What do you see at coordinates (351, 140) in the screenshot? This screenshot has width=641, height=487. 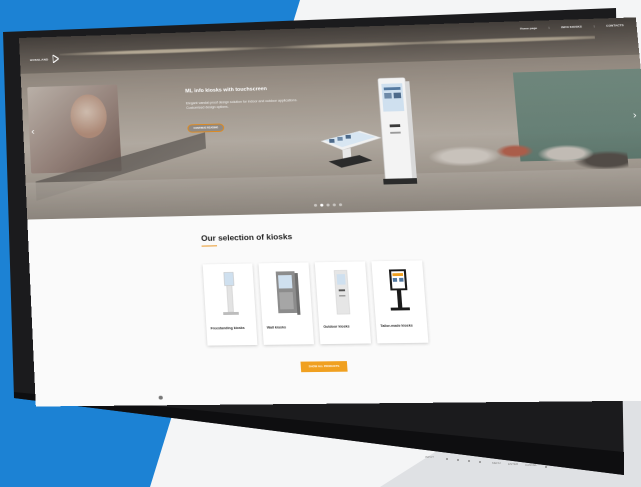 I see `freestanding-kiosk-image` at bounding box center [351, 140].